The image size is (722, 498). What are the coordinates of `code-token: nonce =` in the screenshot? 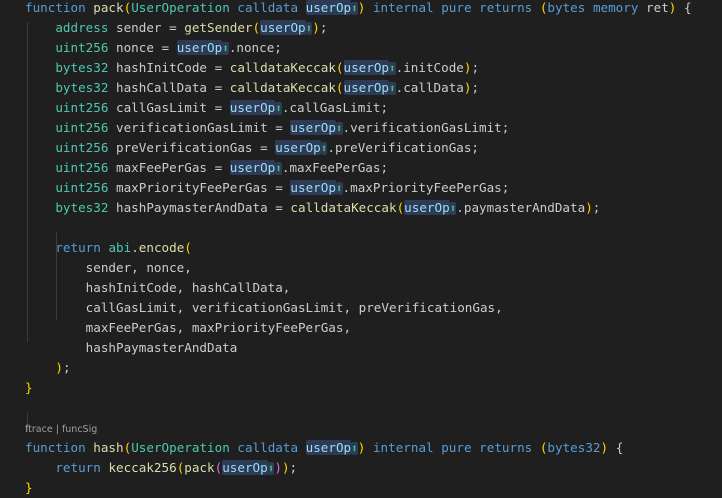 It's located at (146, 47).